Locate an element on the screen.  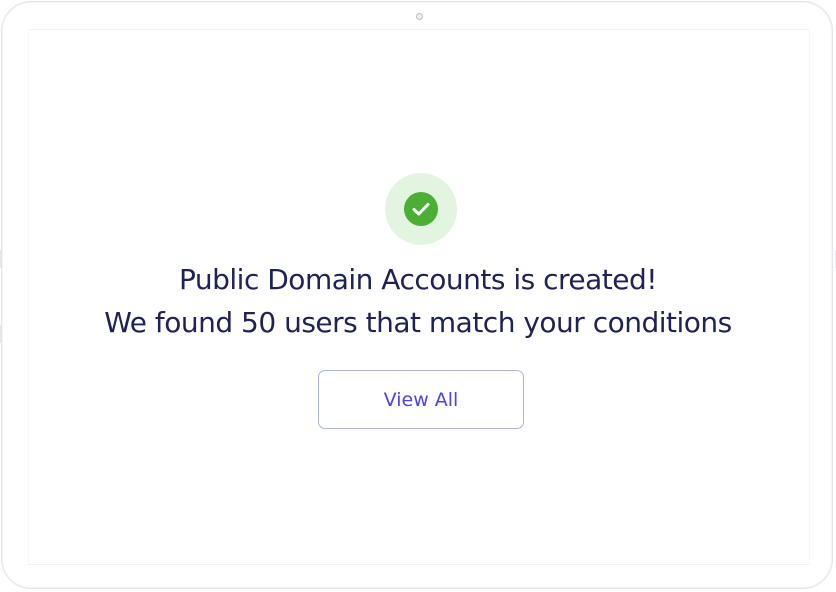
success-title: Public Domain Accounts is created! is located at coordinates (418, 279).